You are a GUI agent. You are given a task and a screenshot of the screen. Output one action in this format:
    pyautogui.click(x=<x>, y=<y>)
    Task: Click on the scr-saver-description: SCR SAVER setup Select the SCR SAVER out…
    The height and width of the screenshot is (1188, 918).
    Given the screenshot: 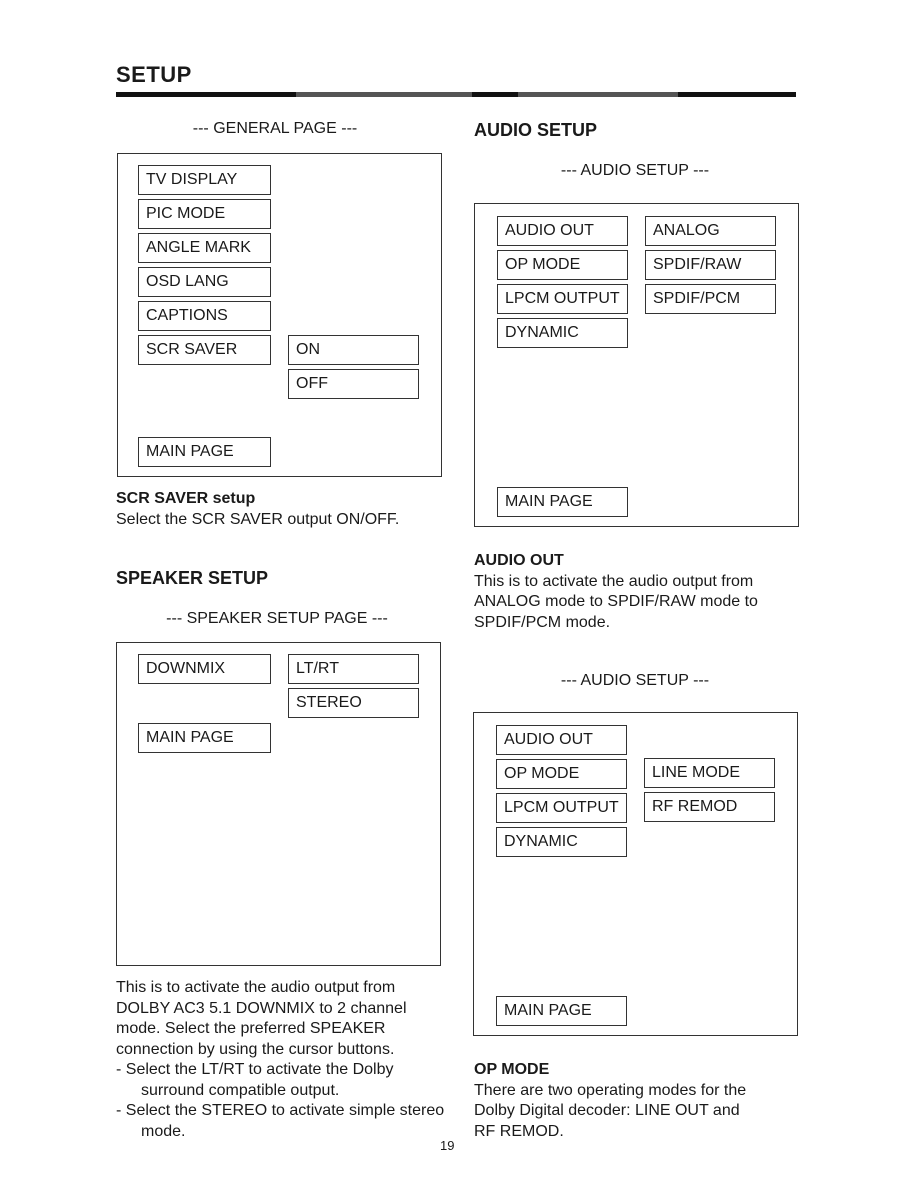 What is the action you would take?
    pyautogui.click(x=281, y=509)
    